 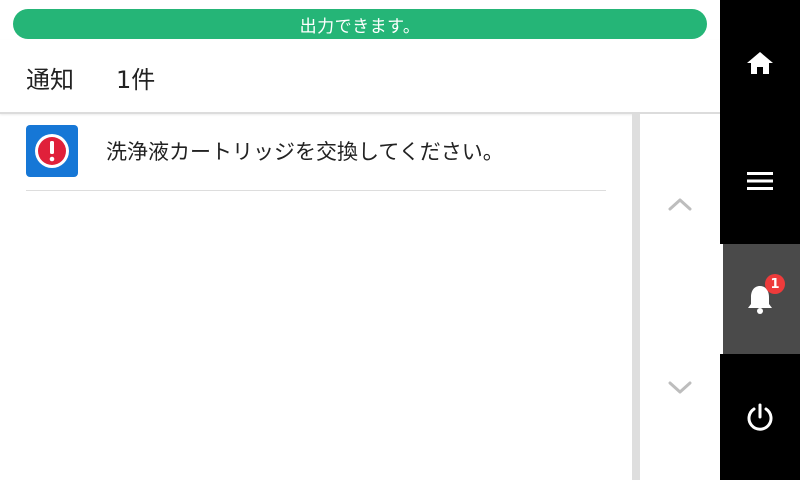 I want to click on scroll-controls, so click(x=680, y=297).